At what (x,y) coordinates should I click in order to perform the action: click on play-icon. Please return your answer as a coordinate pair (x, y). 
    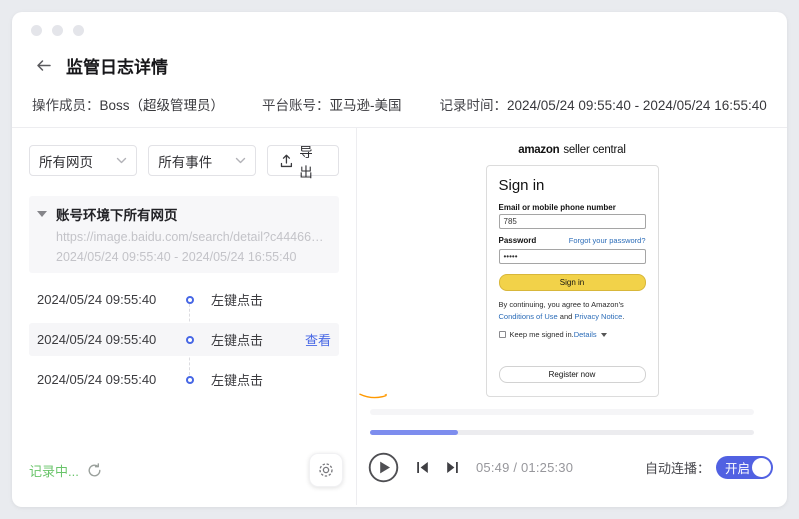
    Looking at the image, I should click on (383, 467).